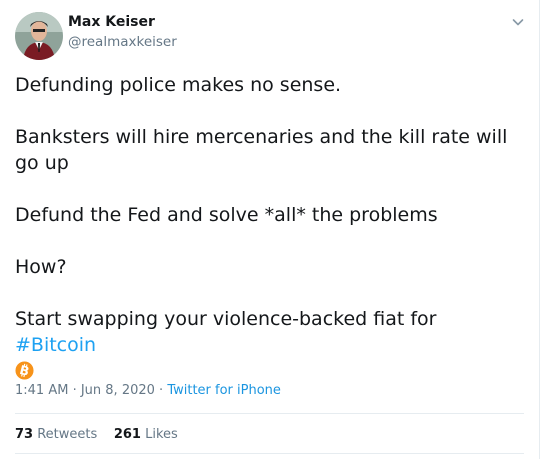  Describe the element at coordinates (41, 390) in the screenshot. I see `tweet-time: 1:41 AM` at that location.